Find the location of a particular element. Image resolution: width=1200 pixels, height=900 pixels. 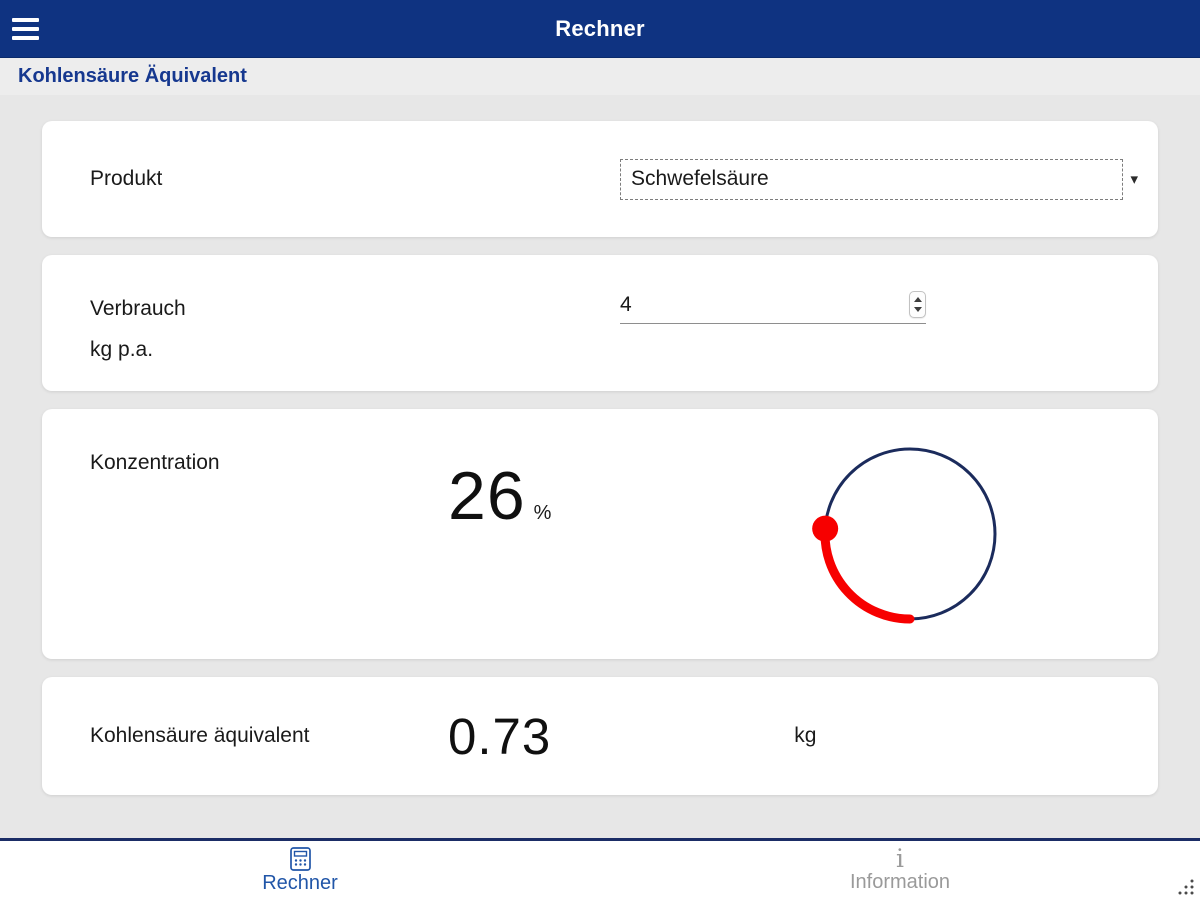

konzentration-value: 26 % is located at coordinates (499, 496).